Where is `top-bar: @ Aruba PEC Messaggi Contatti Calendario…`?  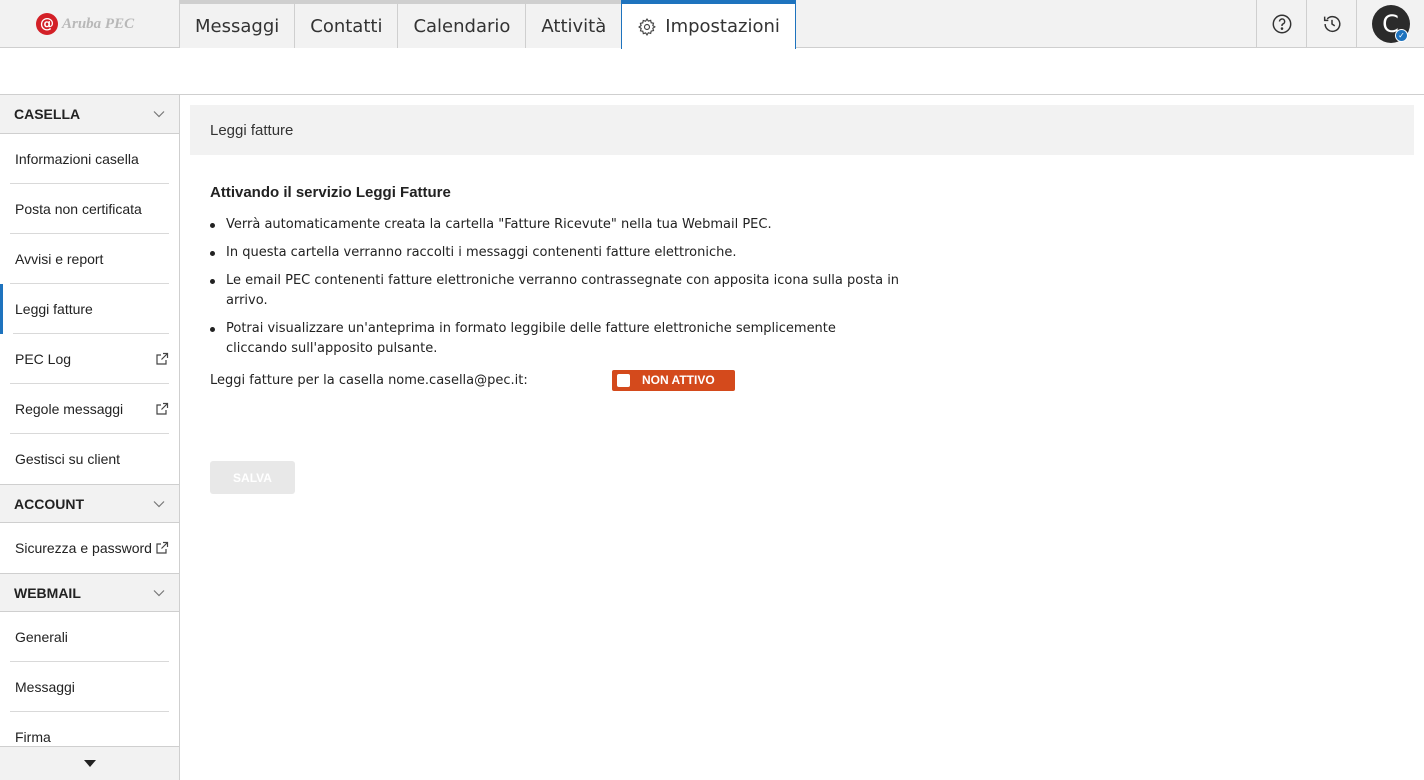
top-bar: @ Aruba PEC Messaggi Contatti Calendario… is located at coordinates (712, 24).